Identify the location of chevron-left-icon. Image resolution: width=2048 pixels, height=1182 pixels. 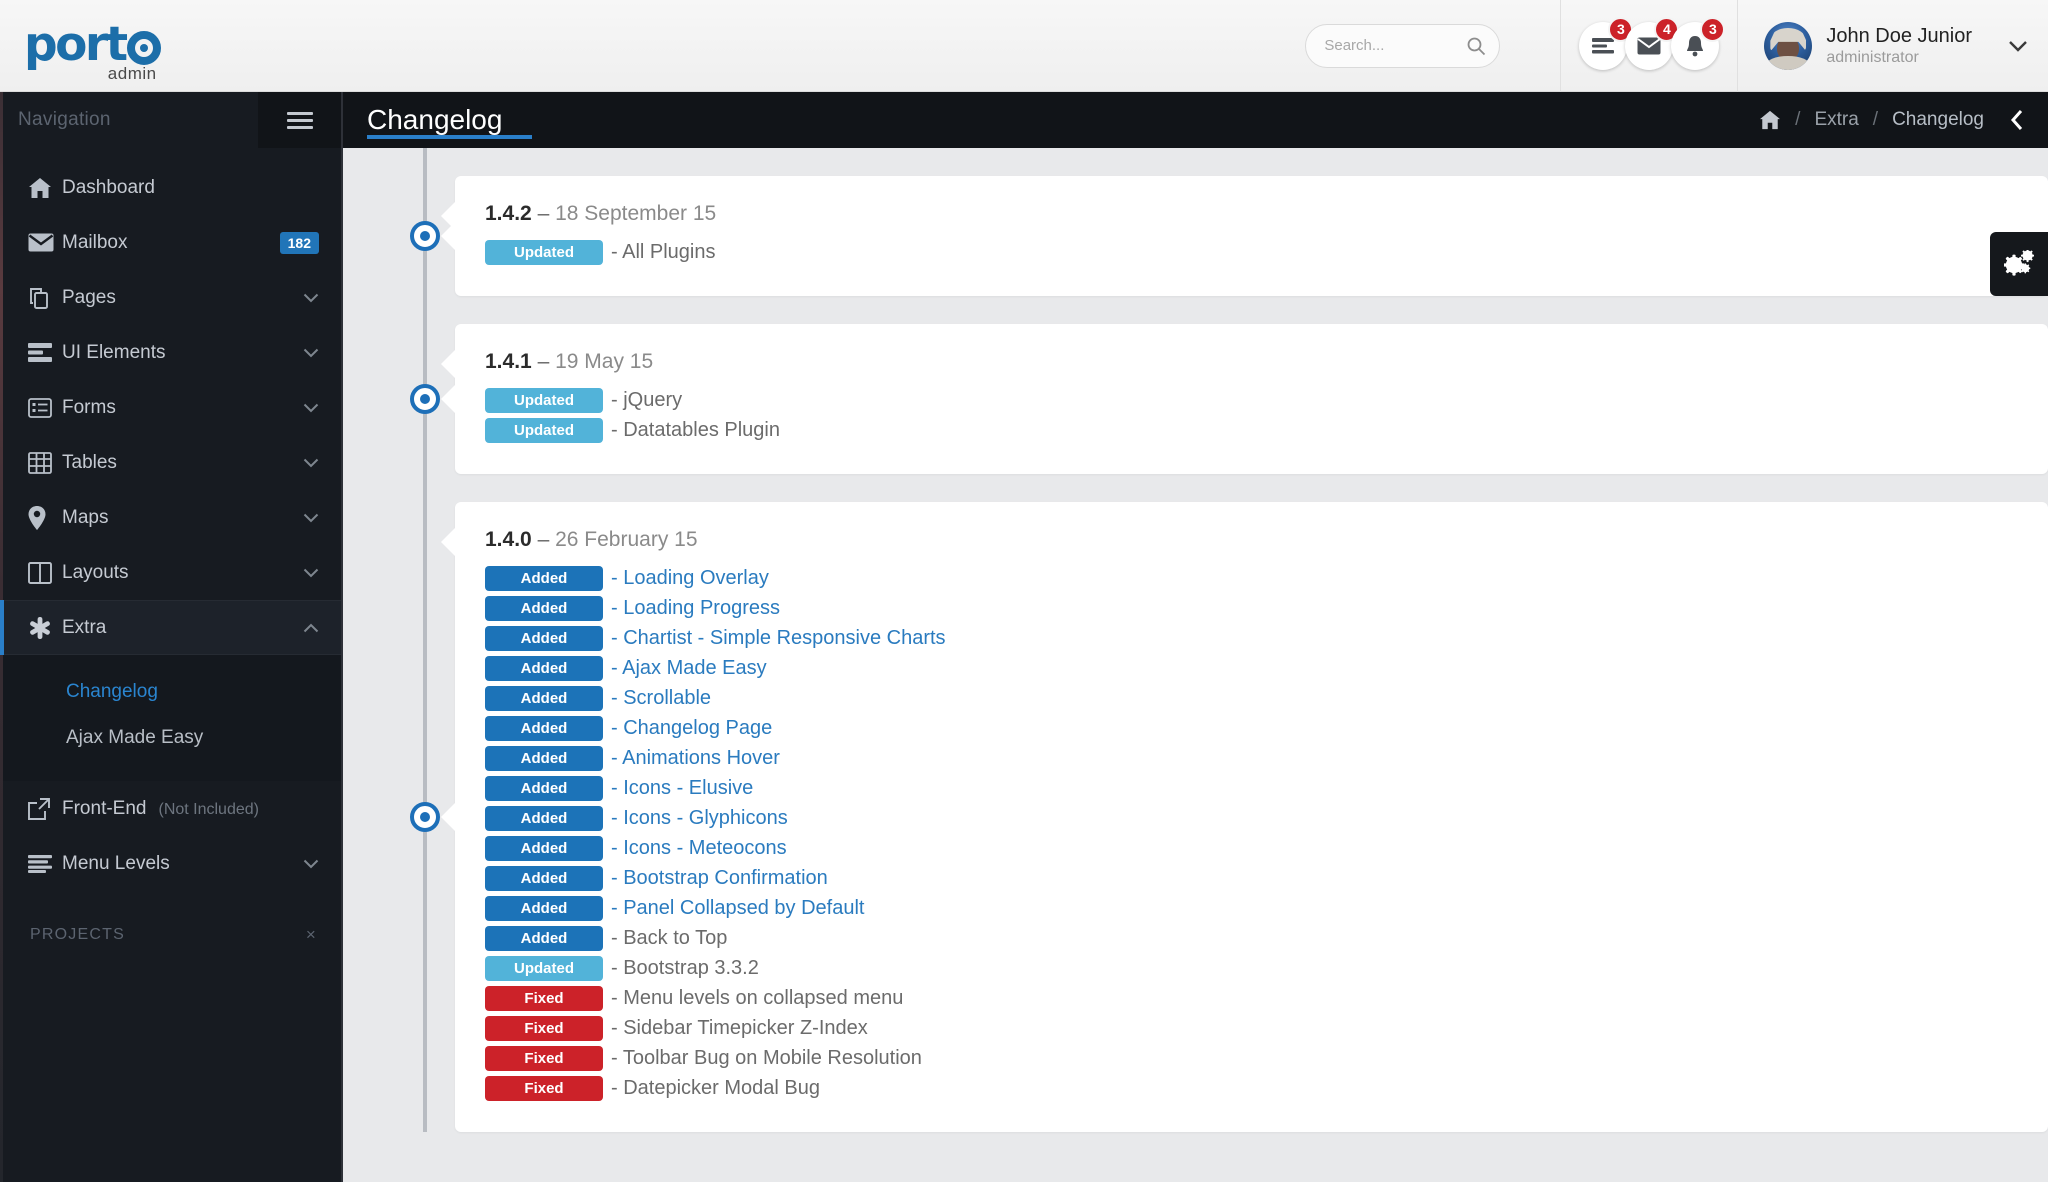
(2017, 120).